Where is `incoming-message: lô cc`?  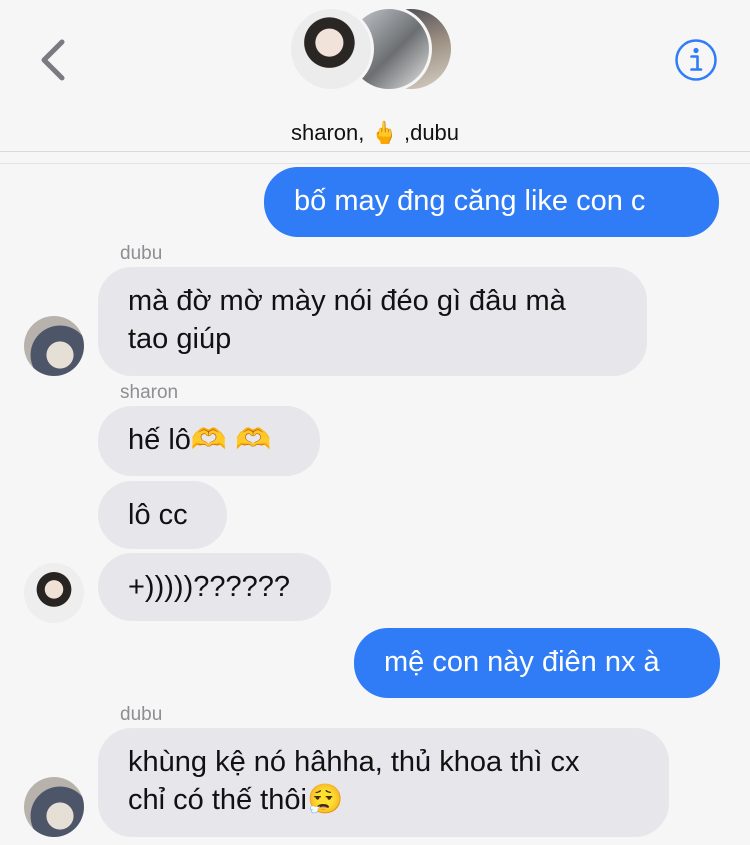
incoming-message: lô cc is located at coordinates (162, 515).